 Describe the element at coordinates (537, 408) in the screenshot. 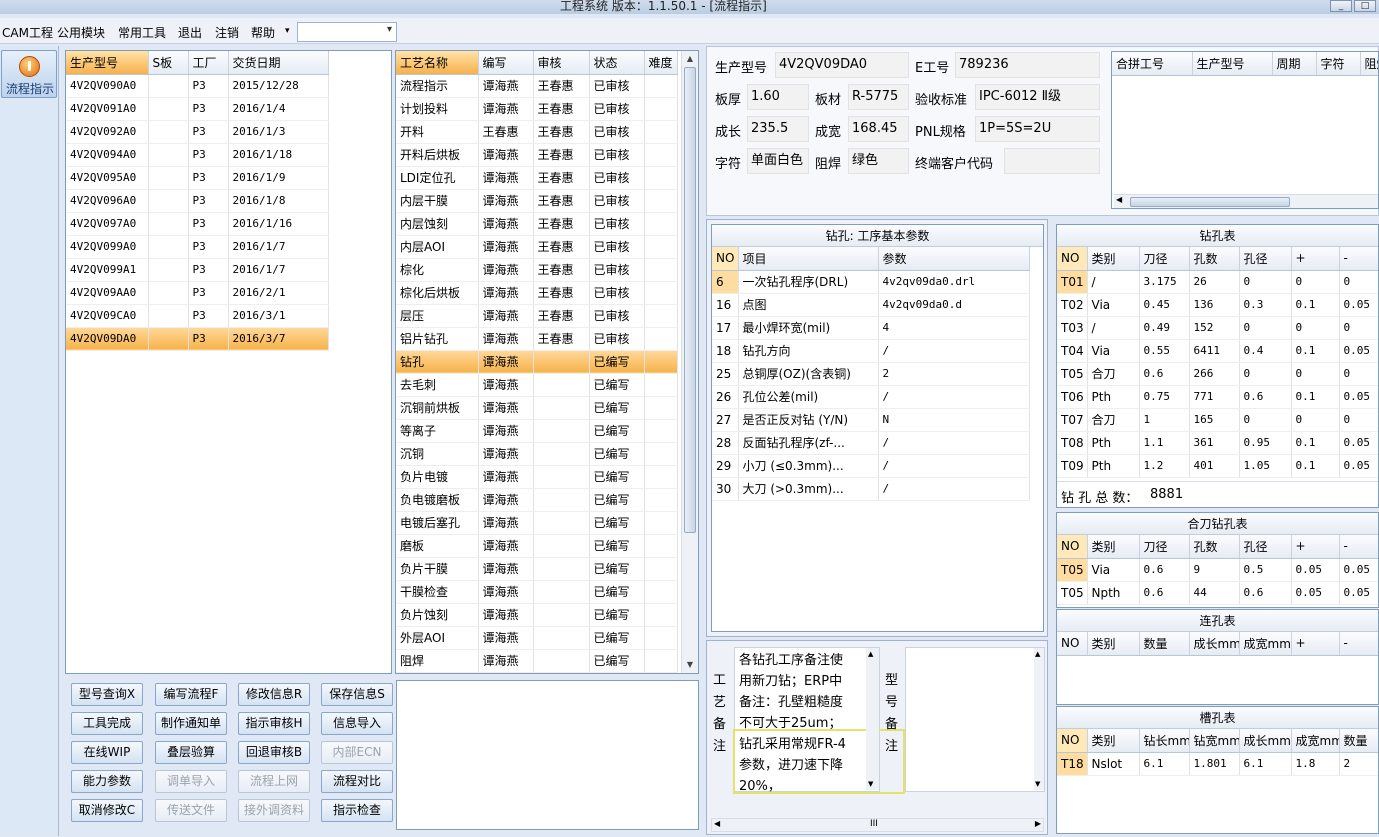

I see `table-row: 沉铜前烘板 谭海燕 已编写` at that location.